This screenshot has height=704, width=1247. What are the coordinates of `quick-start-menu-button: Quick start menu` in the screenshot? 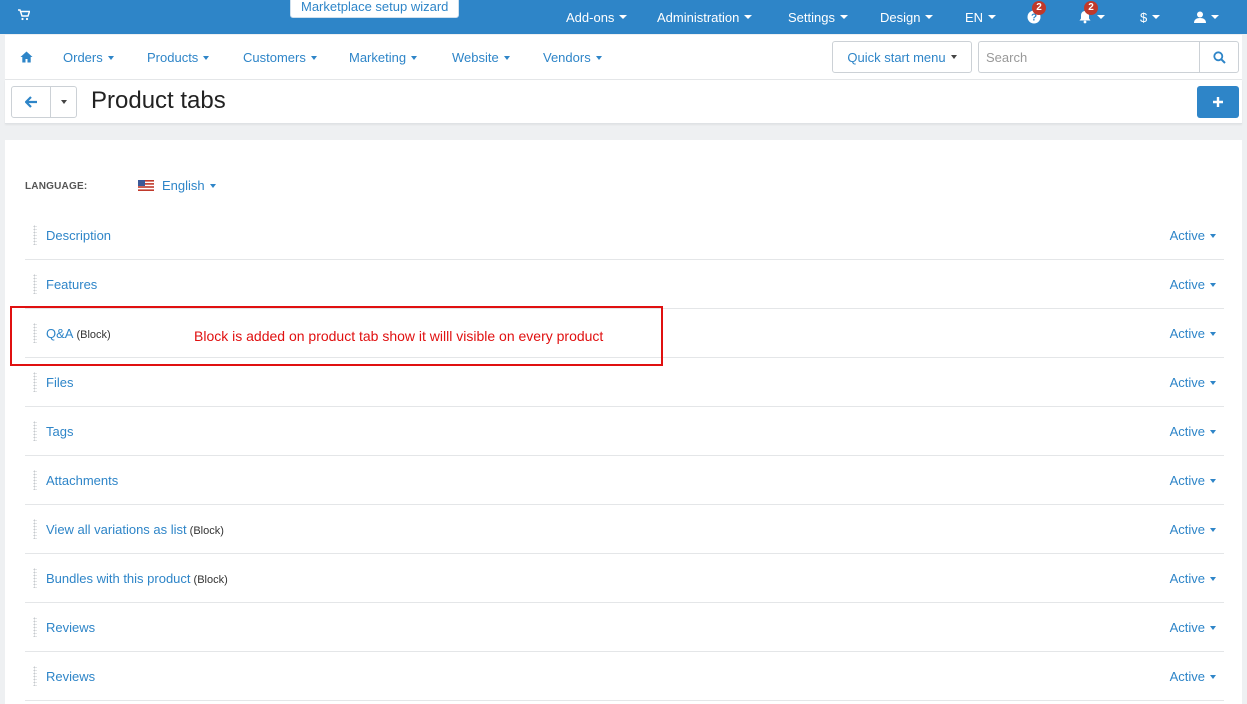 It's located at (902, 57).